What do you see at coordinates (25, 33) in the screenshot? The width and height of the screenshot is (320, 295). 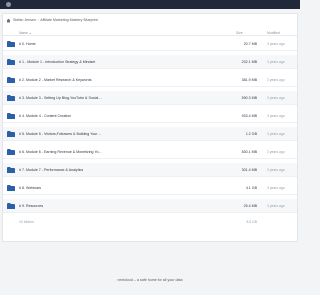 I see `column-header-name: Name ▲` at bounding box center [25, 33].